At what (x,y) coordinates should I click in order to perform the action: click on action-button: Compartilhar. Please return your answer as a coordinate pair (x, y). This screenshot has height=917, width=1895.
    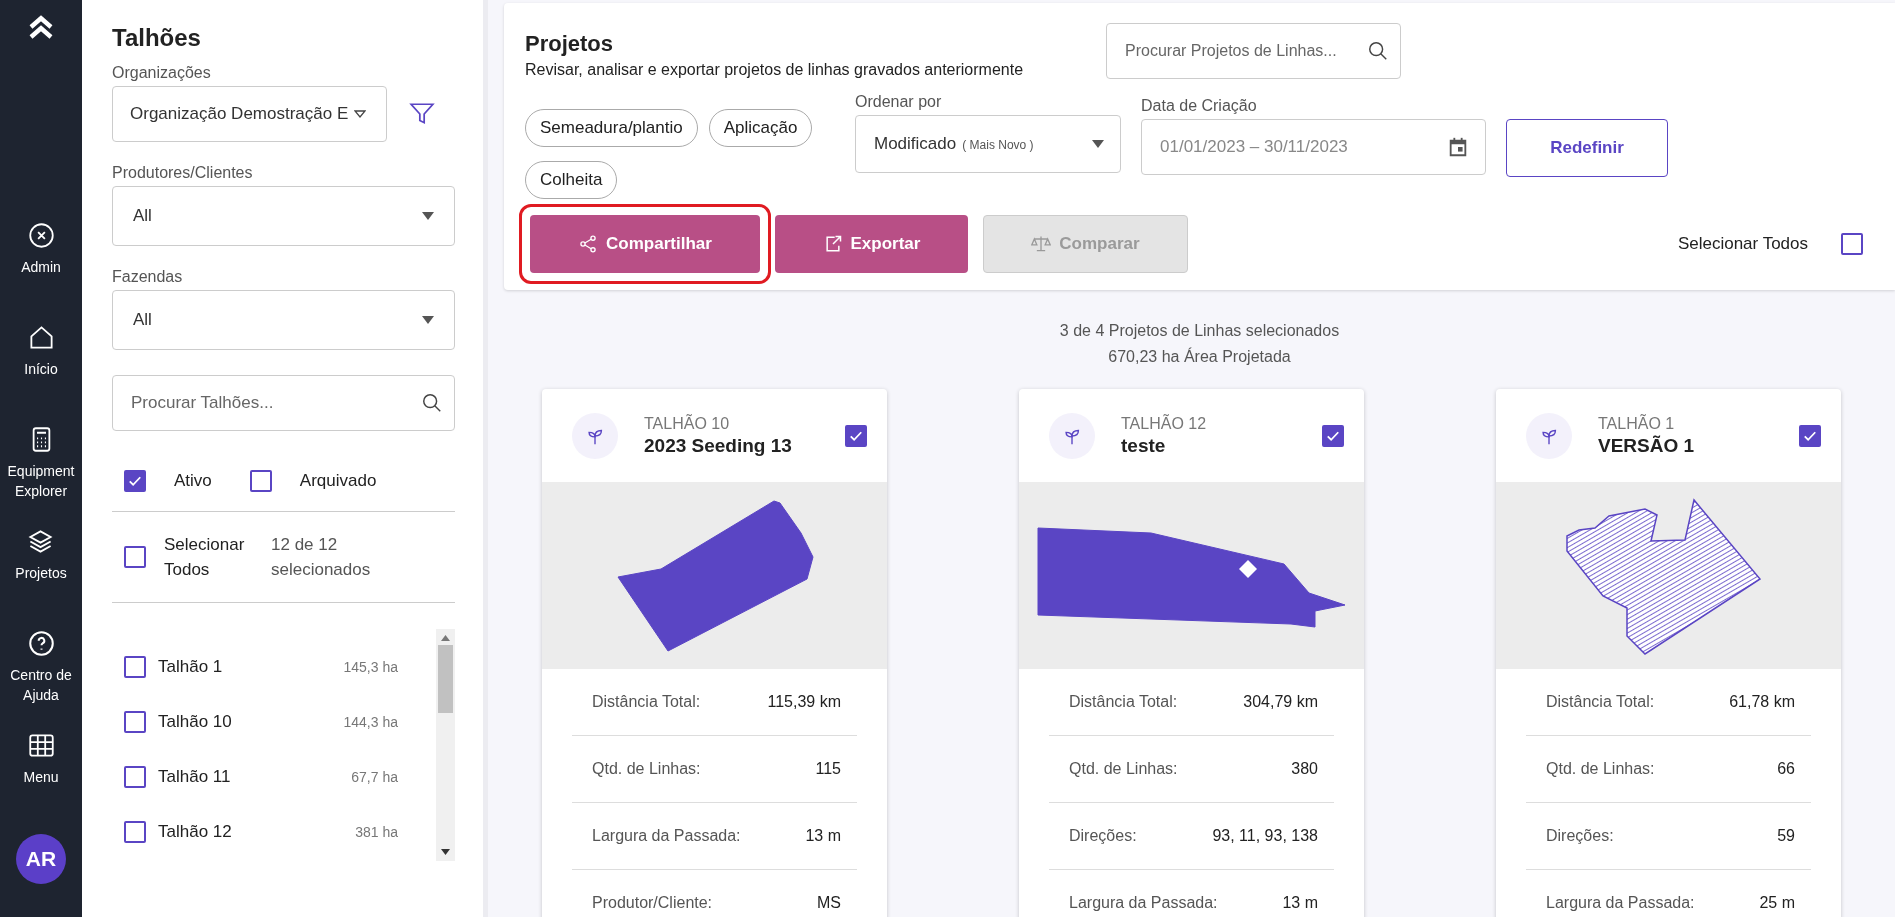
    Looking at the image, I should click on (645, 244).